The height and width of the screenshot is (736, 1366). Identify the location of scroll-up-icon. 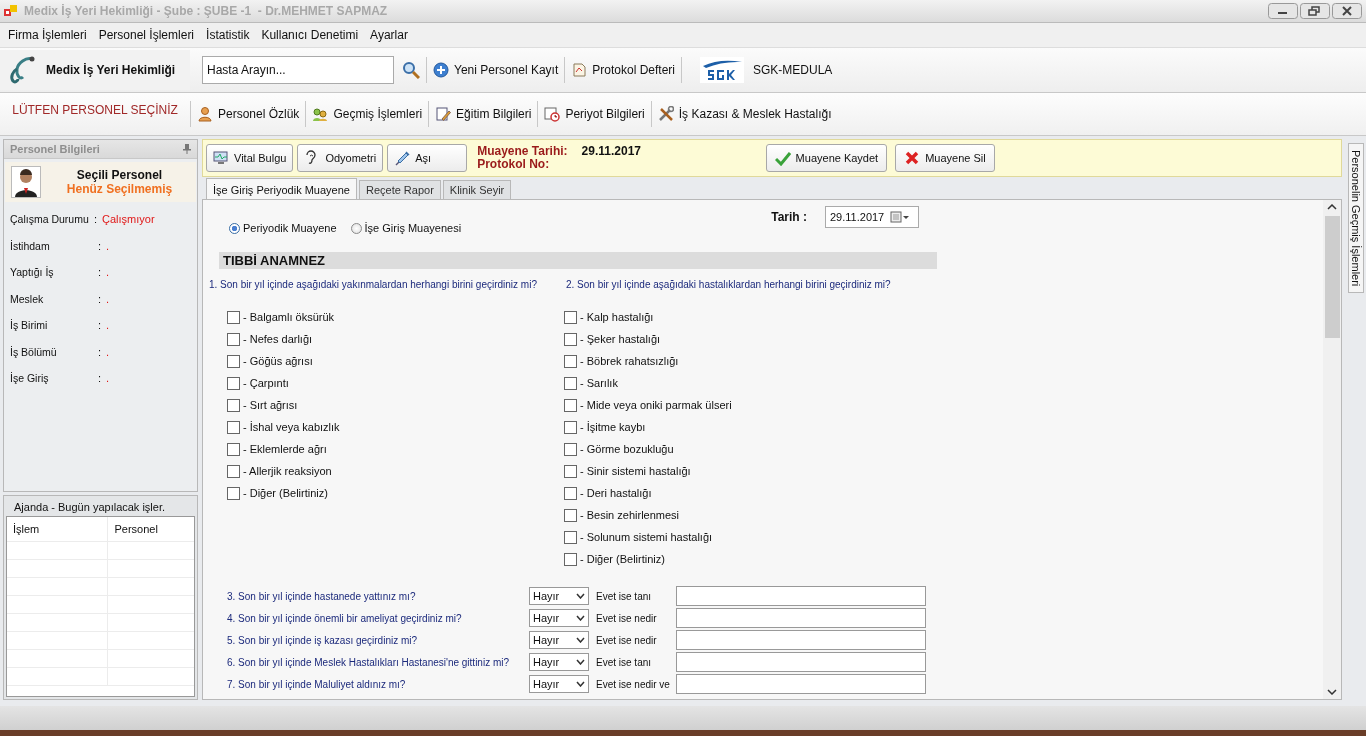
(1332, 207).